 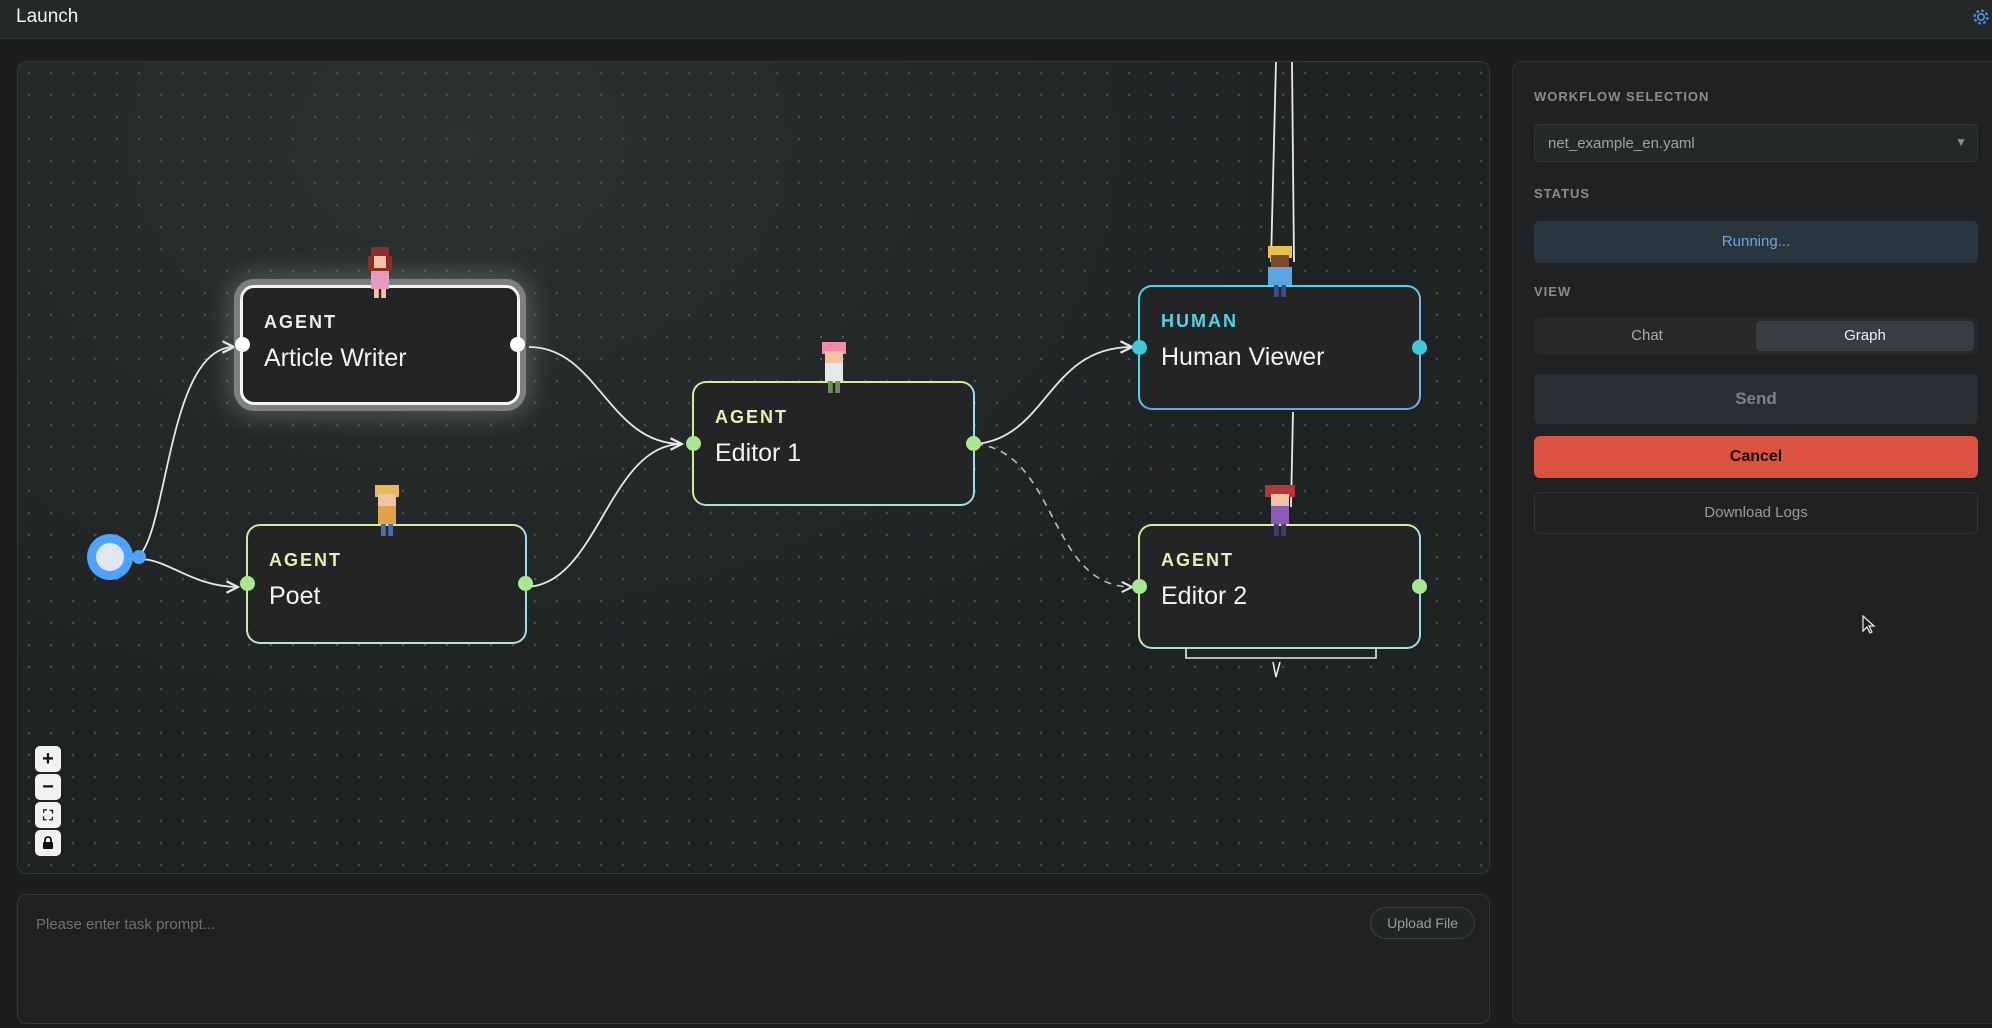 What do you see at coordinates (1279, 328) in the screenshot?
I see `node-human-viewer: HUMAN Human Viewer` at bounding box center [1279, 328].